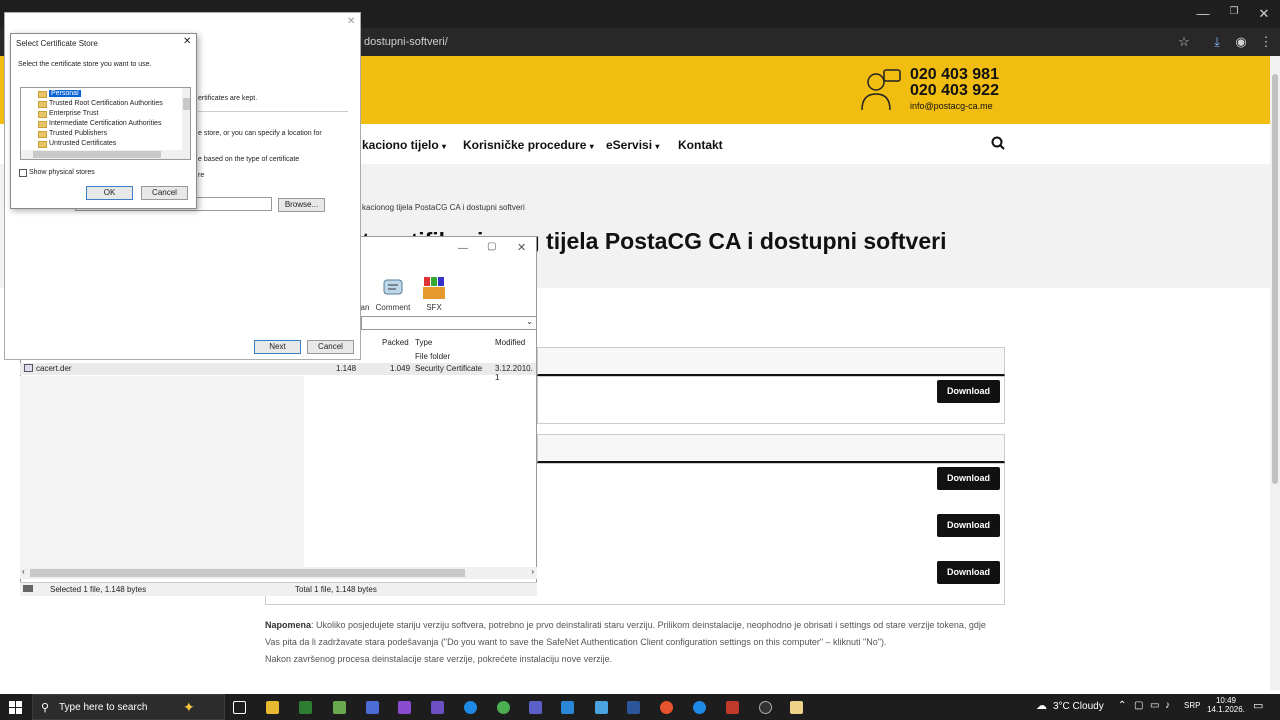 This screenshot has height=720, width=1280. Describe the element at coordinates (249, 159) in the screenshot. I see `wizard-text: e based on the type of certificate` at that location.